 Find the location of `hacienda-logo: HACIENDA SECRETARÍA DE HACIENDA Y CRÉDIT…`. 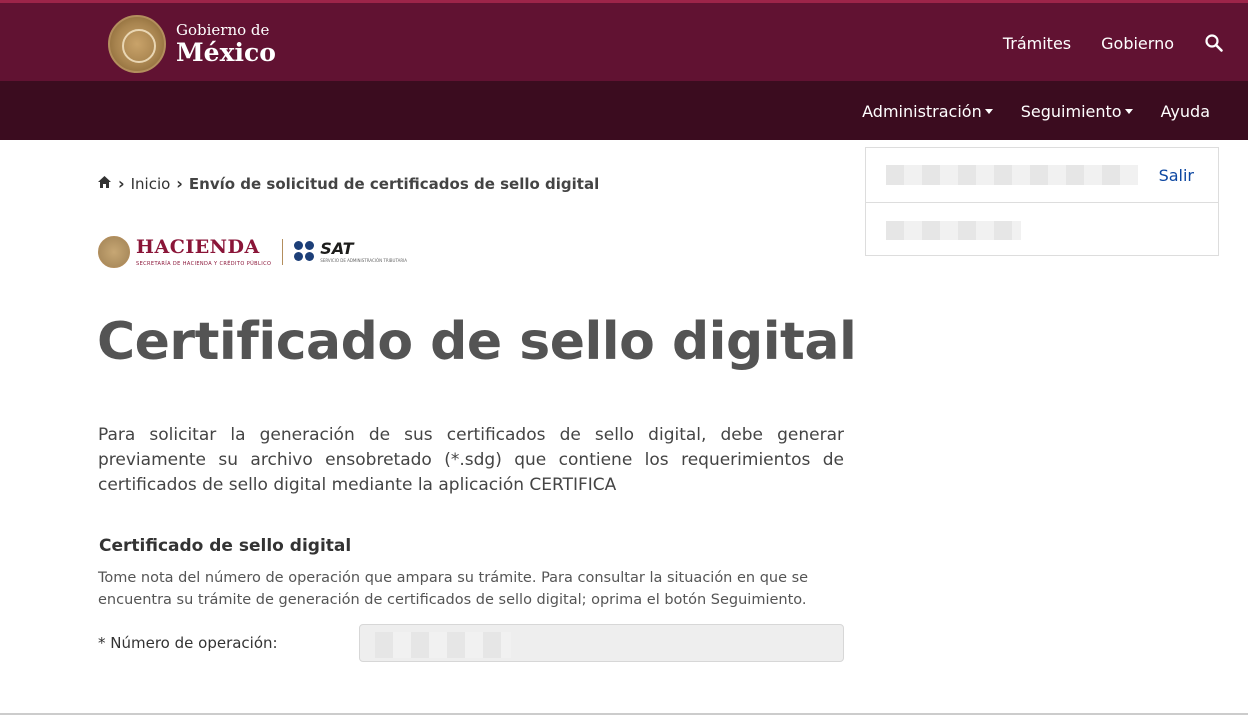

hacienda-logo: HACIENDA SECRETARÍA DE HACIENDA Y CRÉDIT… is located at coordinates (204, 251).